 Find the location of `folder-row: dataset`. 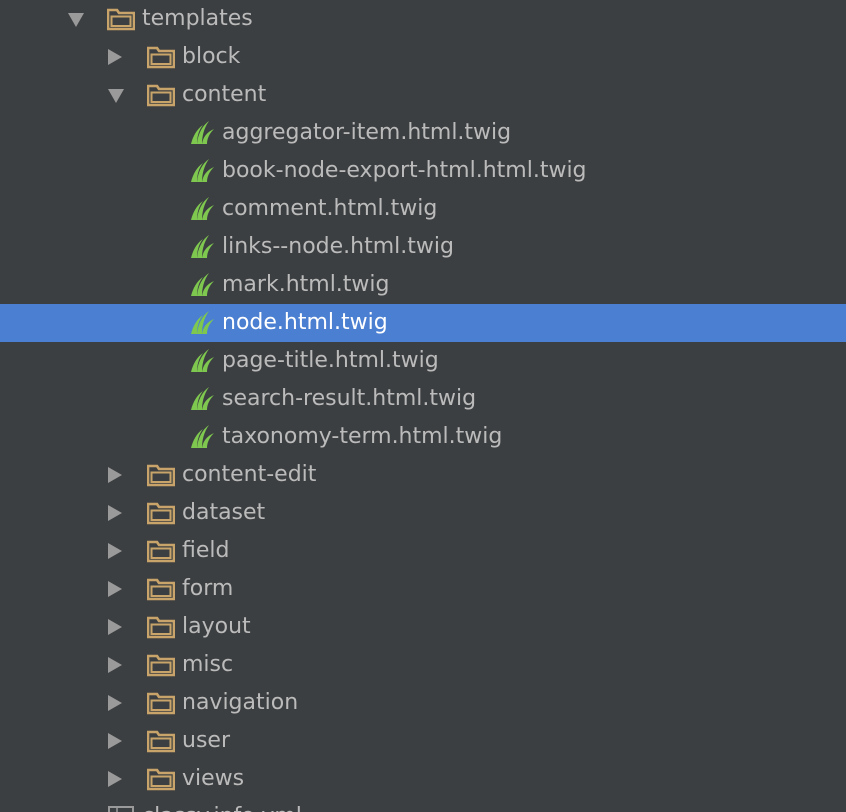

folder-row: dataset is located at coordinates (423, 513).